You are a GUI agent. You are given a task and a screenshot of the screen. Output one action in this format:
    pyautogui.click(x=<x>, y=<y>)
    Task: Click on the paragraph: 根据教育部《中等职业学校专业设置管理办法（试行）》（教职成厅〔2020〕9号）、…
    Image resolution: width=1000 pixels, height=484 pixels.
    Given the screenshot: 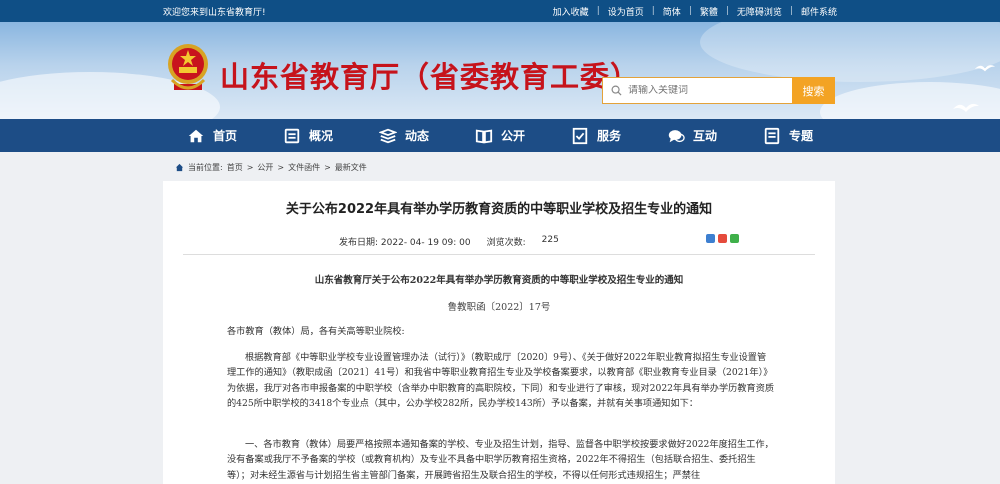 What is the action you would take?
    pyautogui.click(x=501, y=380)
    